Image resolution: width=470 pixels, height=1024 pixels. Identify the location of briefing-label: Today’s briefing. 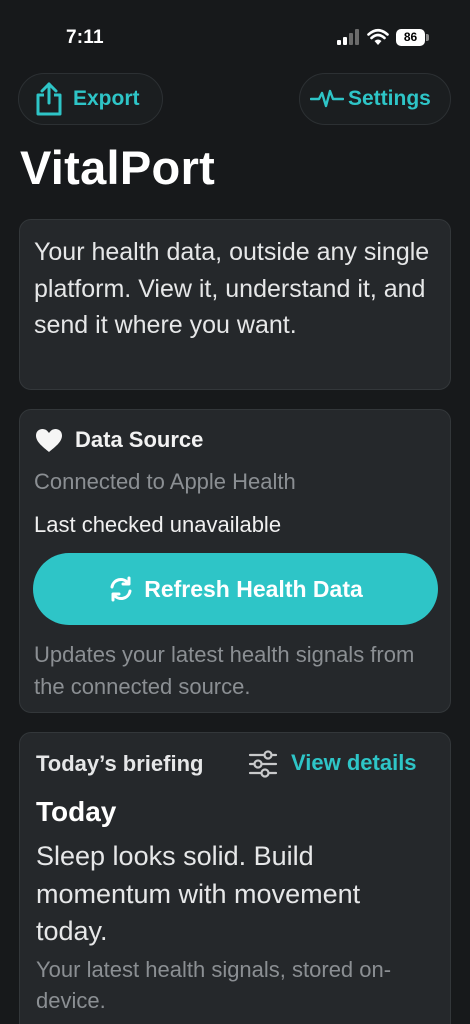
(120, 763).